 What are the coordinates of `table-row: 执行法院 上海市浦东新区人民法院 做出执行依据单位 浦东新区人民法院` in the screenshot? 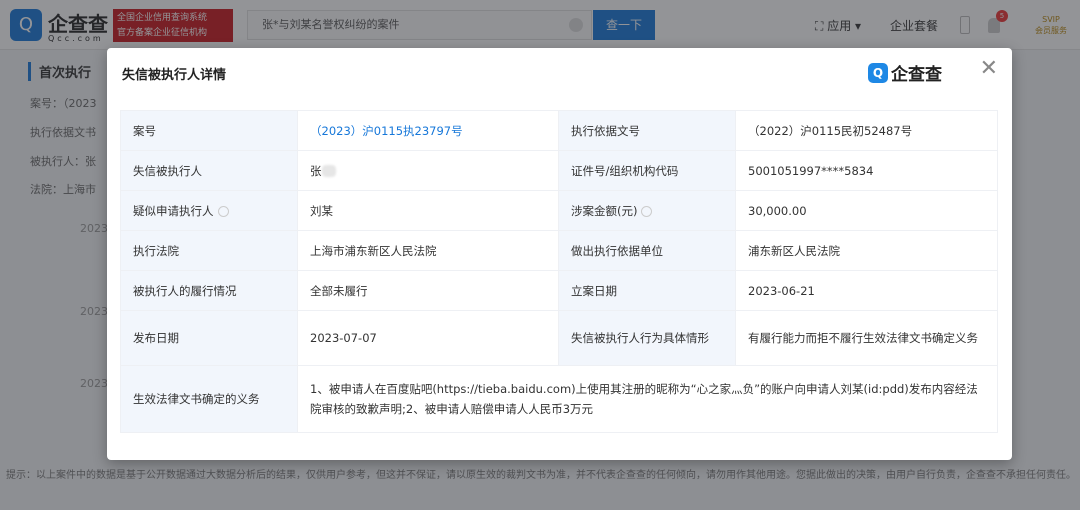 It's located at (559, 250).